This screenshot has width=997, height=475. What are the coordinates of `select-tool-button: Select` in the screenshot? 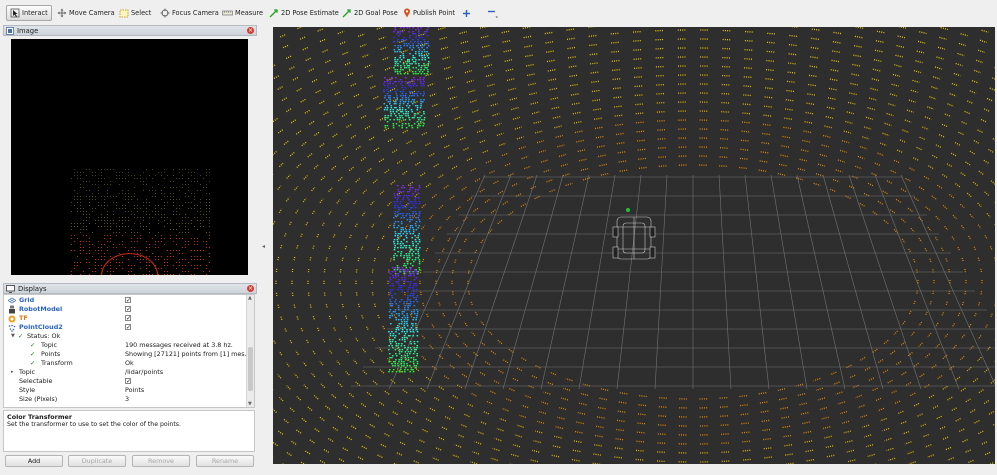 It's located at (135, 13).